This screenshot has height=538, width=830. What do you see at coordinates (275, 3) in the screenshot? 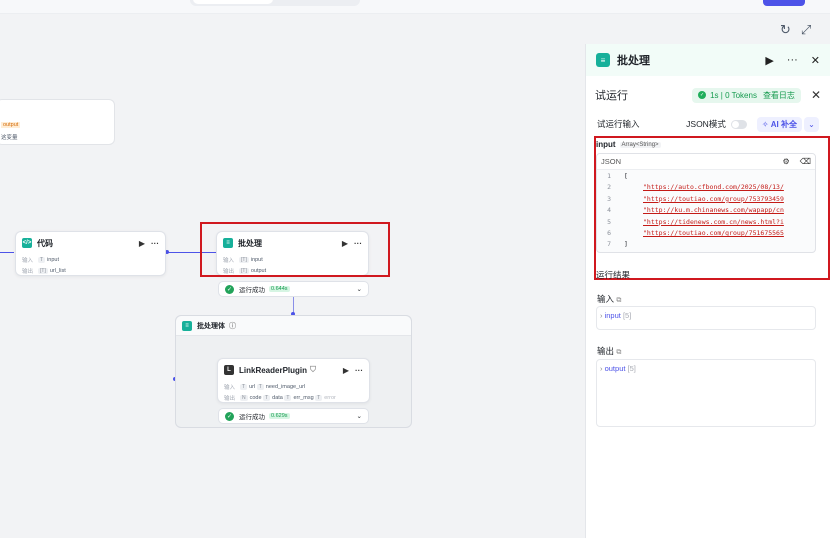
I see `mode-switch` at bounding box center [275, 3].